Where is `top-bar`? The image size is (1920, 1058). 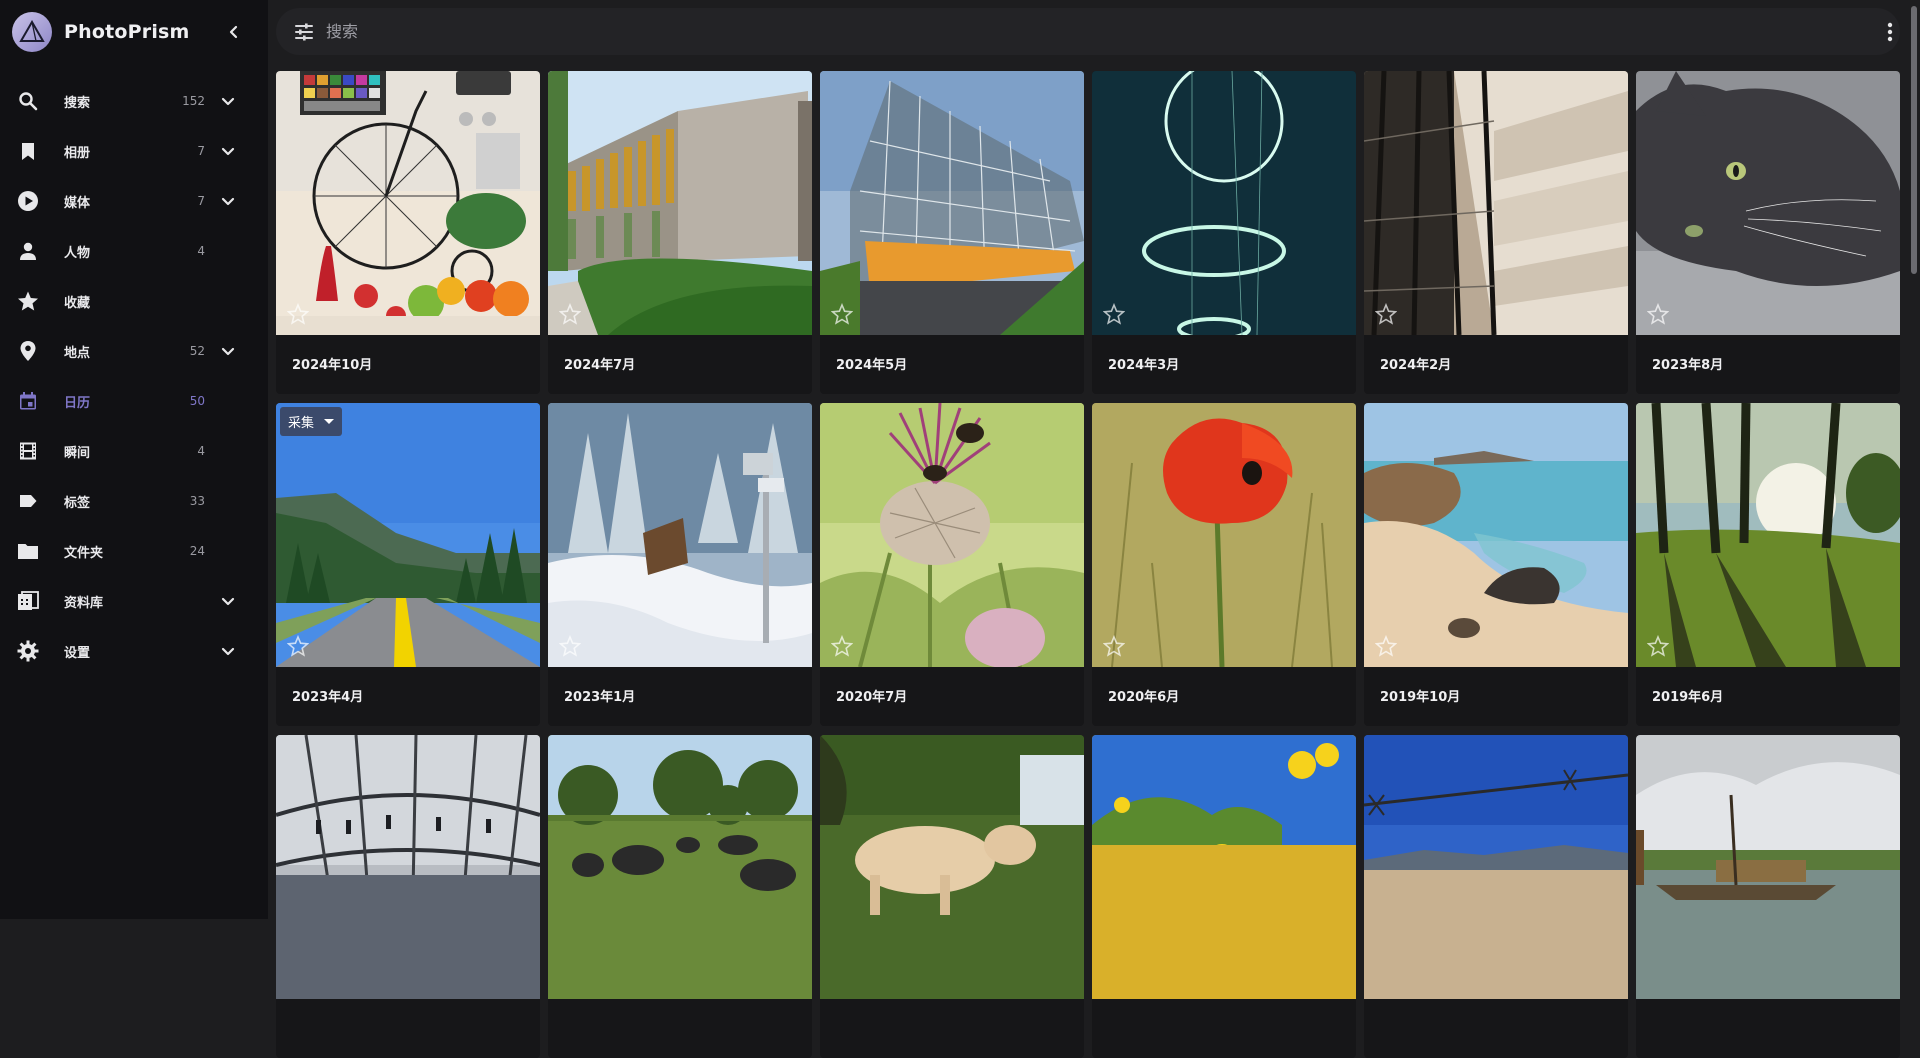 top-bar is located at coordinates (1088, 32).